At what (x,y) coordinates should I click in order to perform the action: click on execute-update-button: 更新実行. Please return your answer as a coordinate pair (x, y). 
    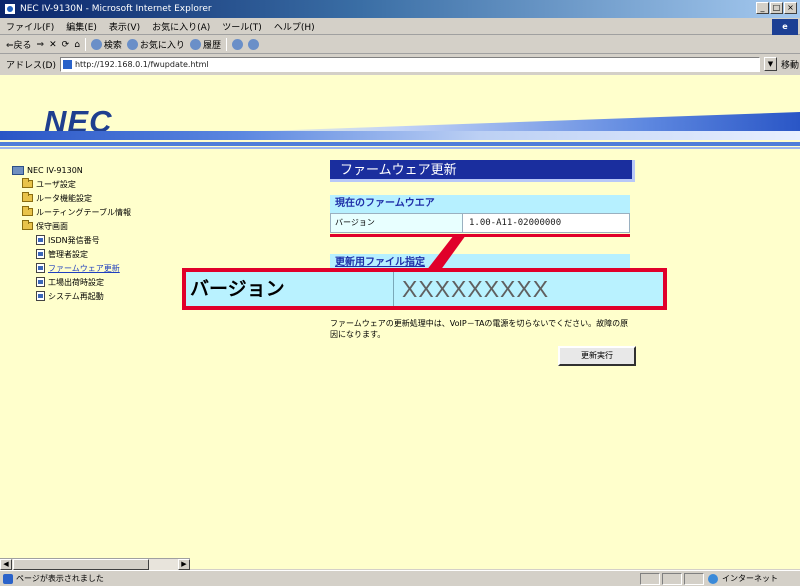
    Looking at the image, I should click on (597, 356).